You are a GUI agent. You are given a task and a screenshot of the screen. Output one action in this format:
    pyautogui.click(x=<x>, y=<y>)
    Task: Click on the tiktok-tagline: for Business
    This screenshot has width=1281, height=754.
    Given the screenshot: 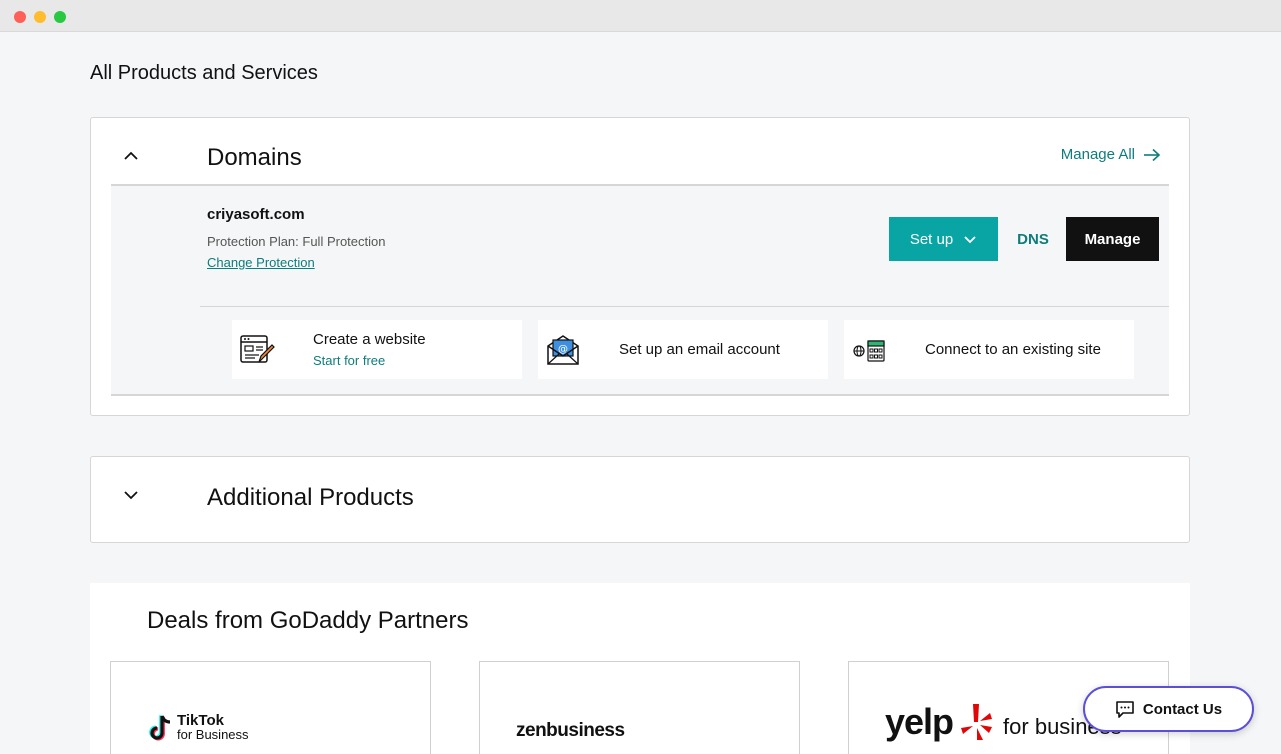 What is the action you would take?
    pyautogui.click(x=213, y=734)
    